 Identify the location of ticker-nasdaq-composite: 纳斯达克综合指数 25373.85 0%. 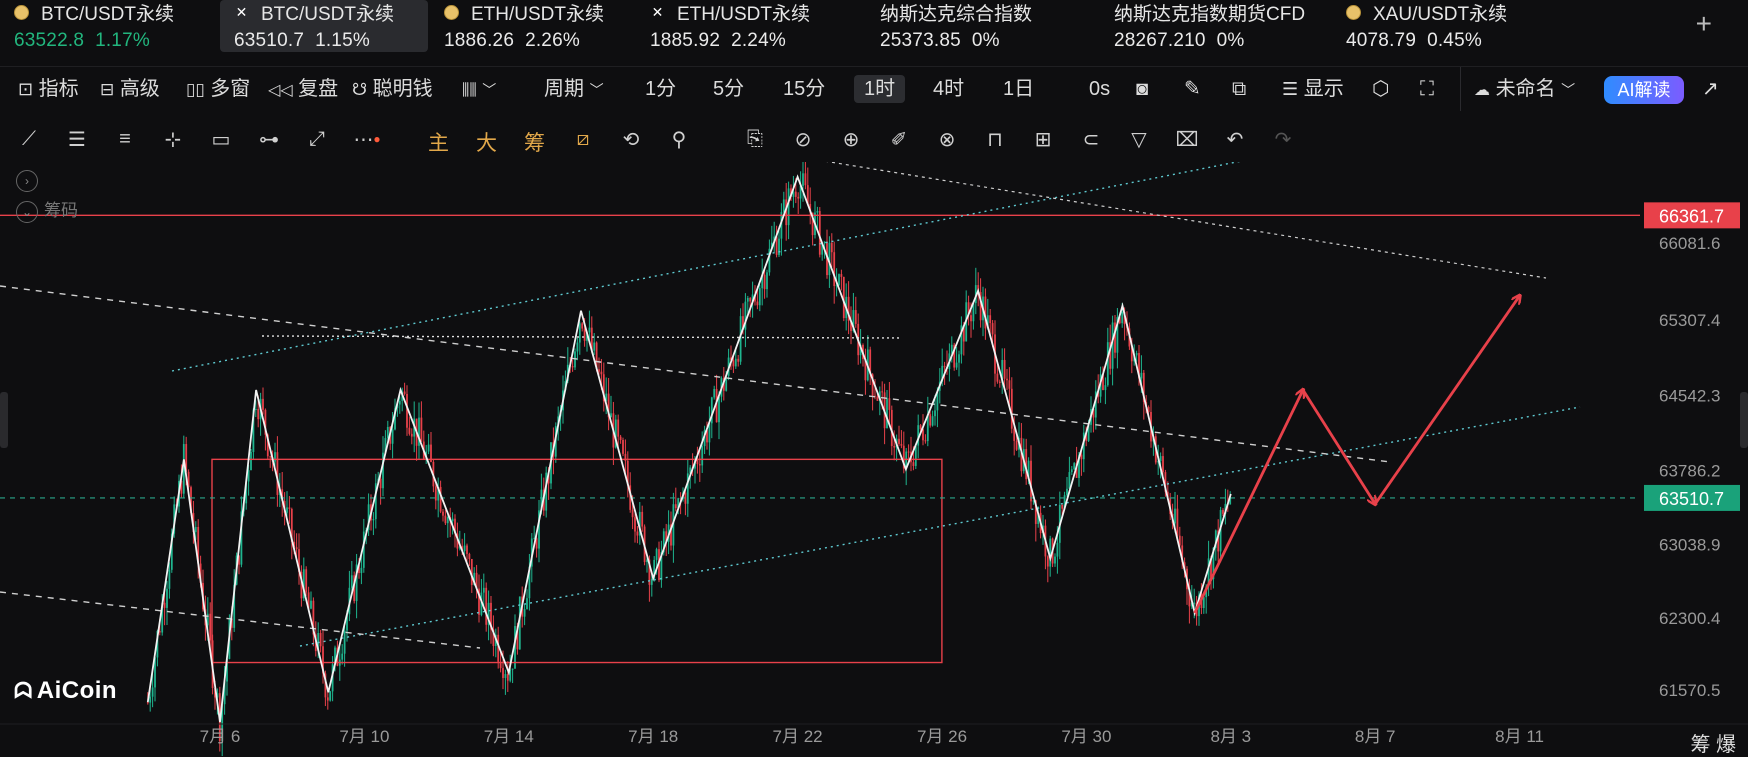
(997, 26).